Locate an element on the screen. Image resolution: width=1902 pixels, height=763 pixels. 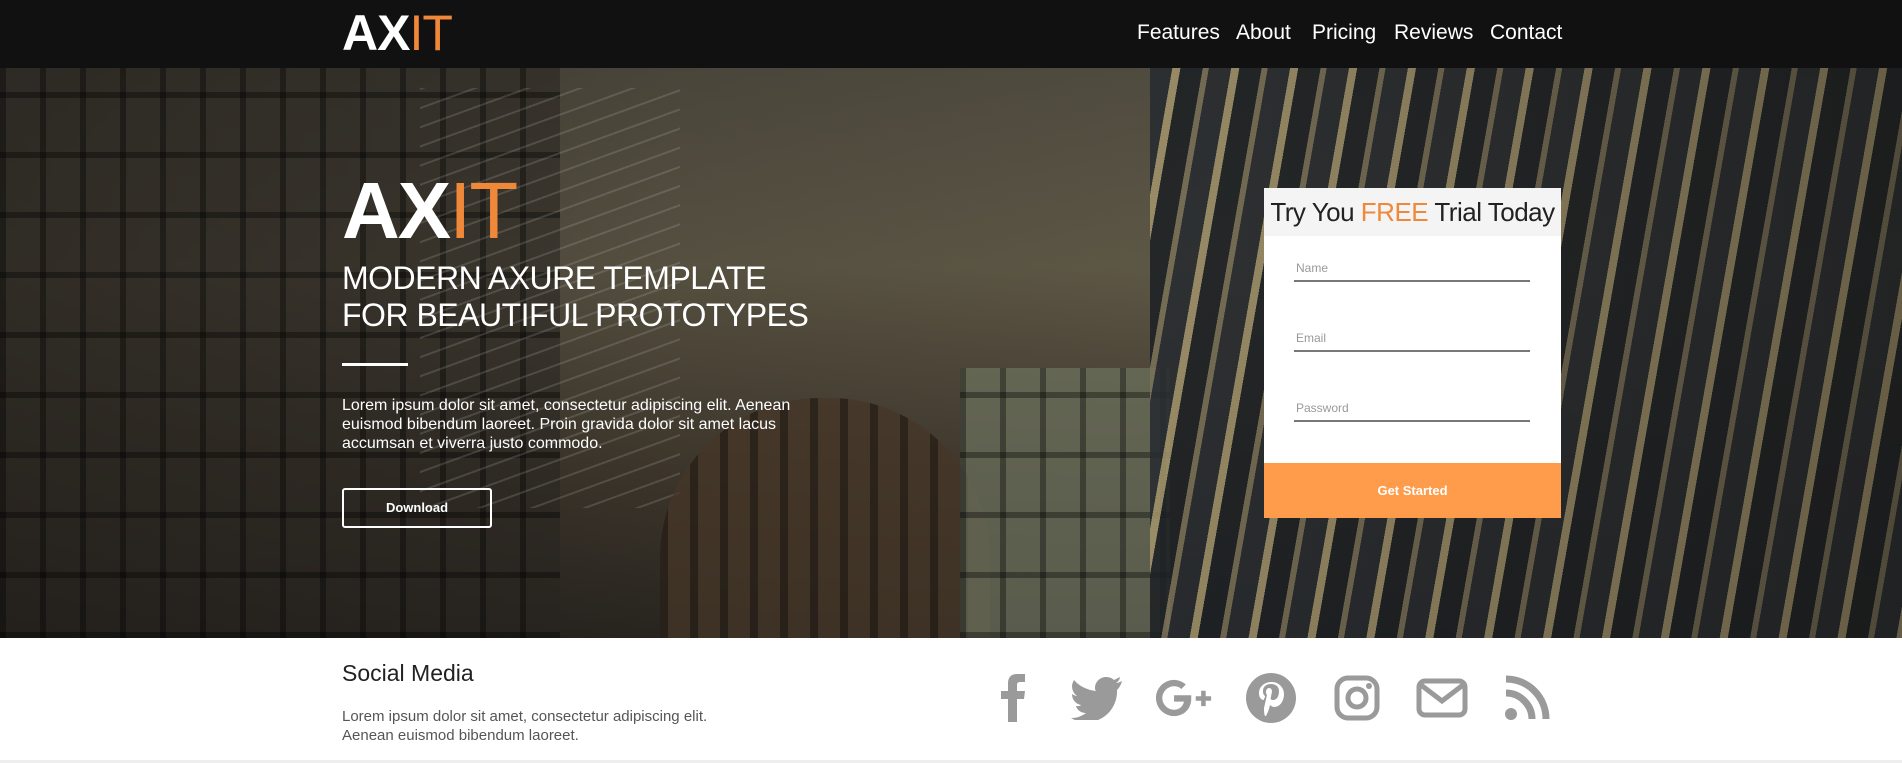
signup-heading: Try You FREE Trial Today is located at coordinates (1412, 212).